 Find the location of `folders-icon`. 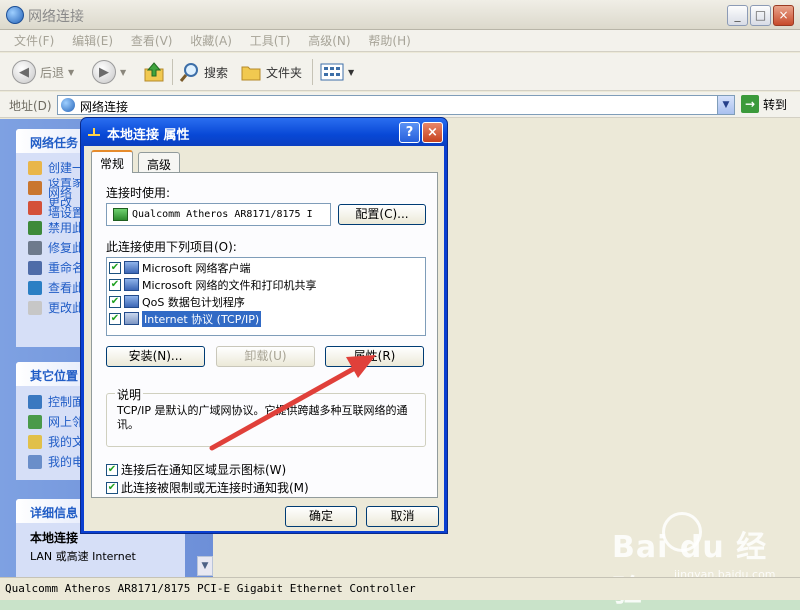

folders-icon is located at coordinates (251, 73).